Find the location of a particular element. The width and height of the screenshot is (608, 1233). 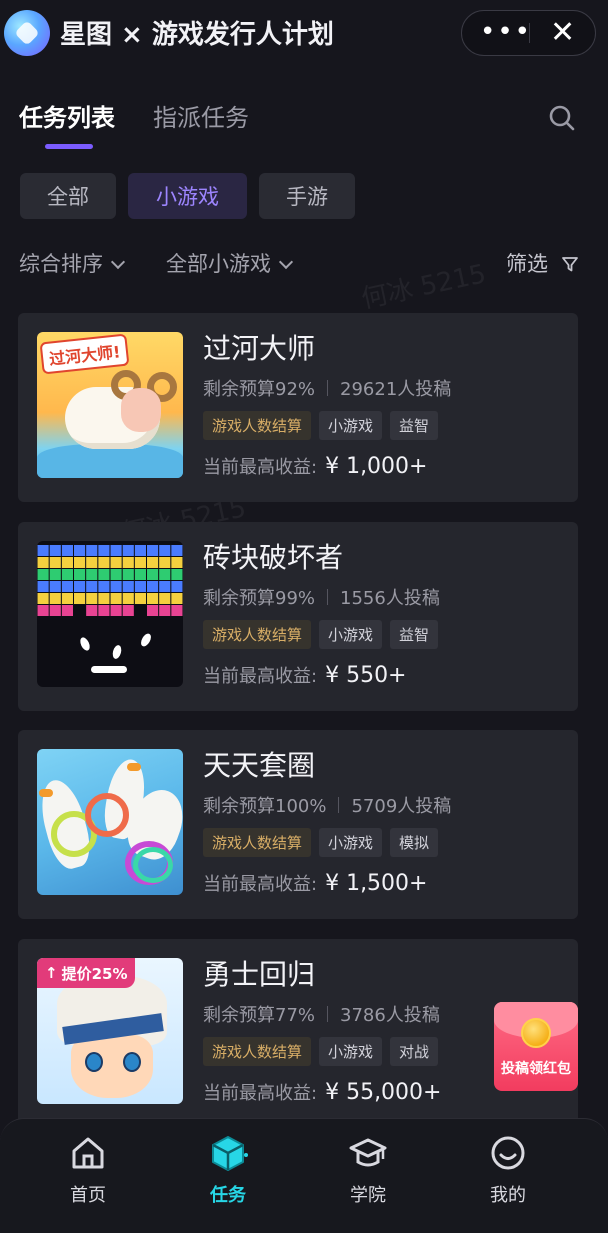

app-logo is located at coordinates (27, 33).